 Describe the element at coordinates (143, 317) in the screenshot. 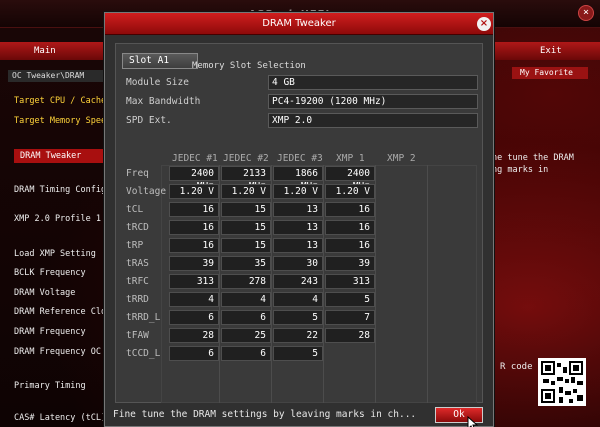

I see `timing-row-label: tRRD_L` at that location.